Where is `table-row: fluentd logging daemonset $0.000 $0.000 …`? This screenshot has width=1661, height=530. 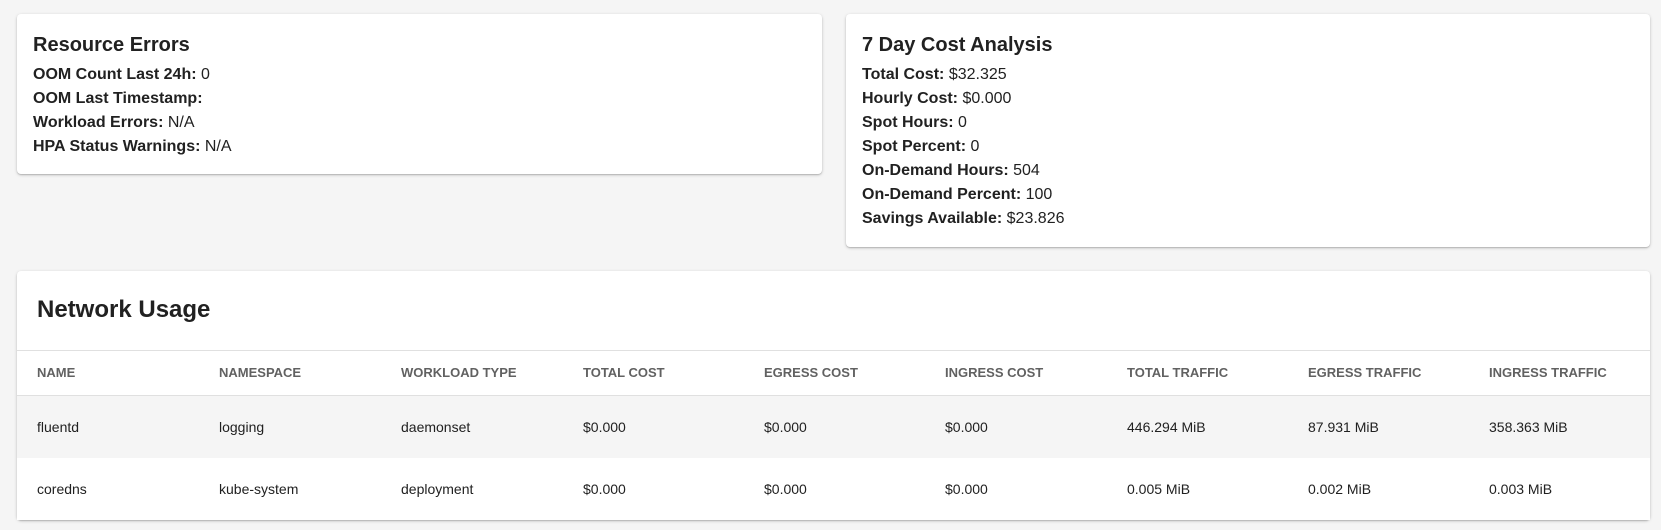
table-row: fluentd logging daemonset $0.000 $0.000 … is located at coordinates (833, 426).